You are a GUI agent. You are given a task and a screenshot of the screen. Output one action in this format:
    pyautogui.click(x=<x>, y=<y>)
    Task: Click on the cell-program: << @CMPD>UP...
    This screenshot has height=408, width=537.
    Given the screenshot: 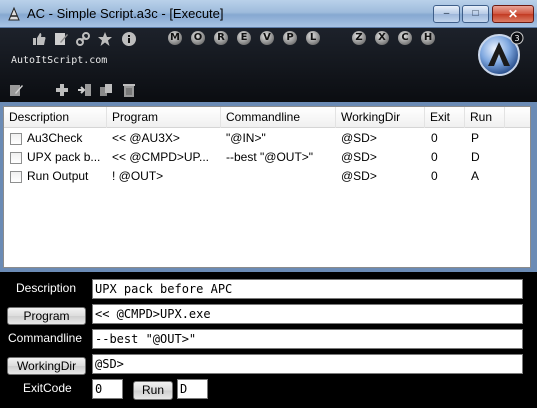 What is the action you would take?
    pyautogui.click(x=160, y=157)
    